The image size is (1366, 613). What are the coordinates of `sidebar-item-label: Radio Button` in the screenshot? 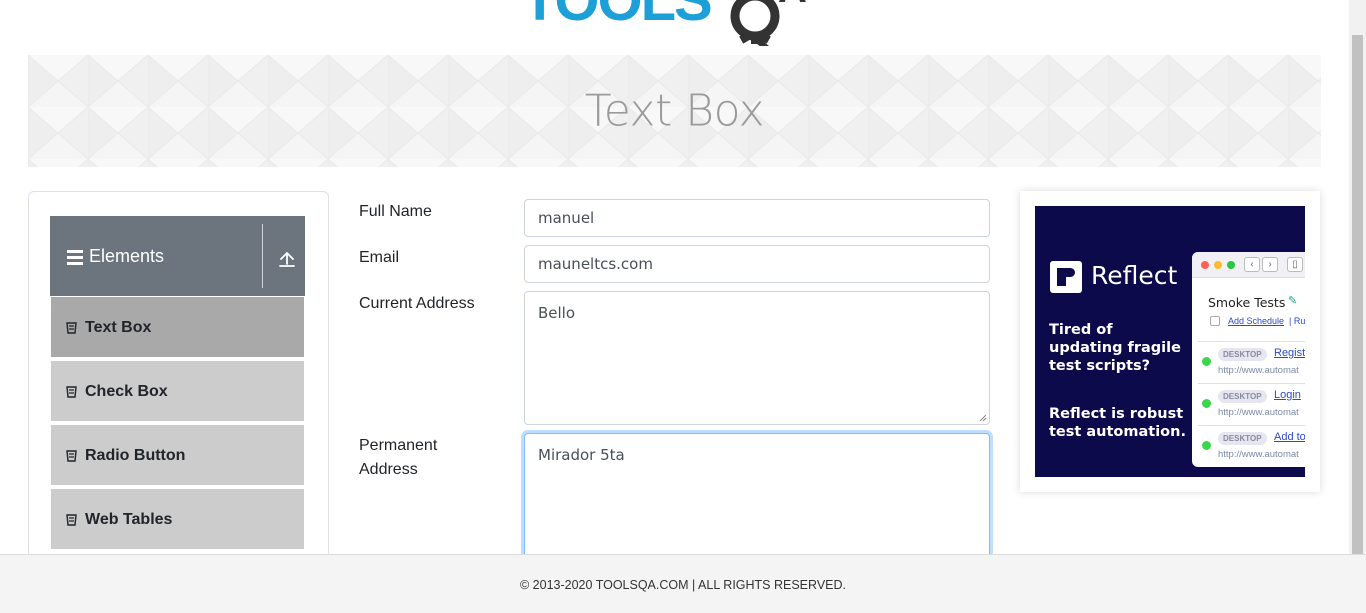 It's located at (135, 455).